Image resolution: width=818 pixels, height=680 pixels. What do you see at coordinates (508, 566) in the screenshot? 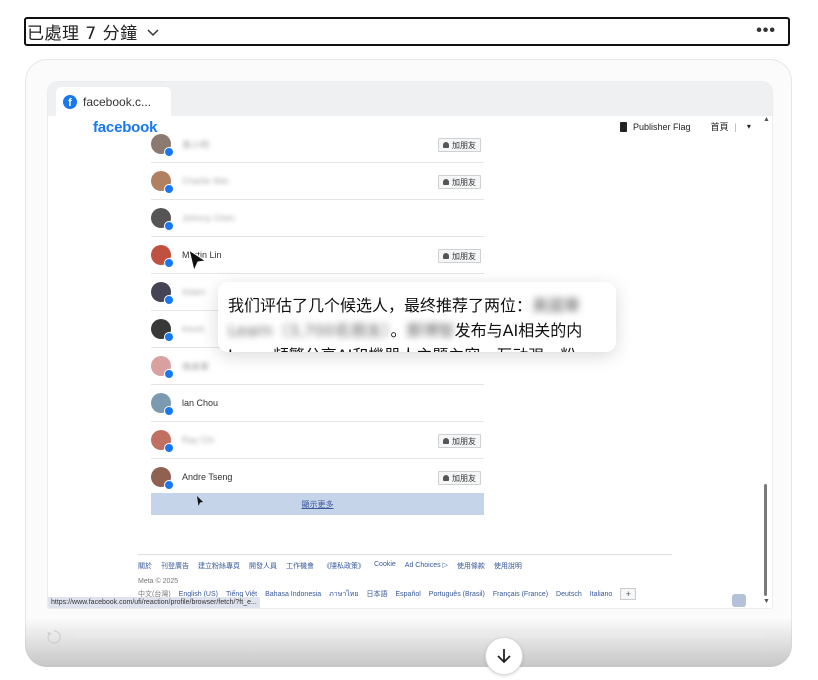
I see `footer-link: 使用說明` at bounding box center [508, 566].